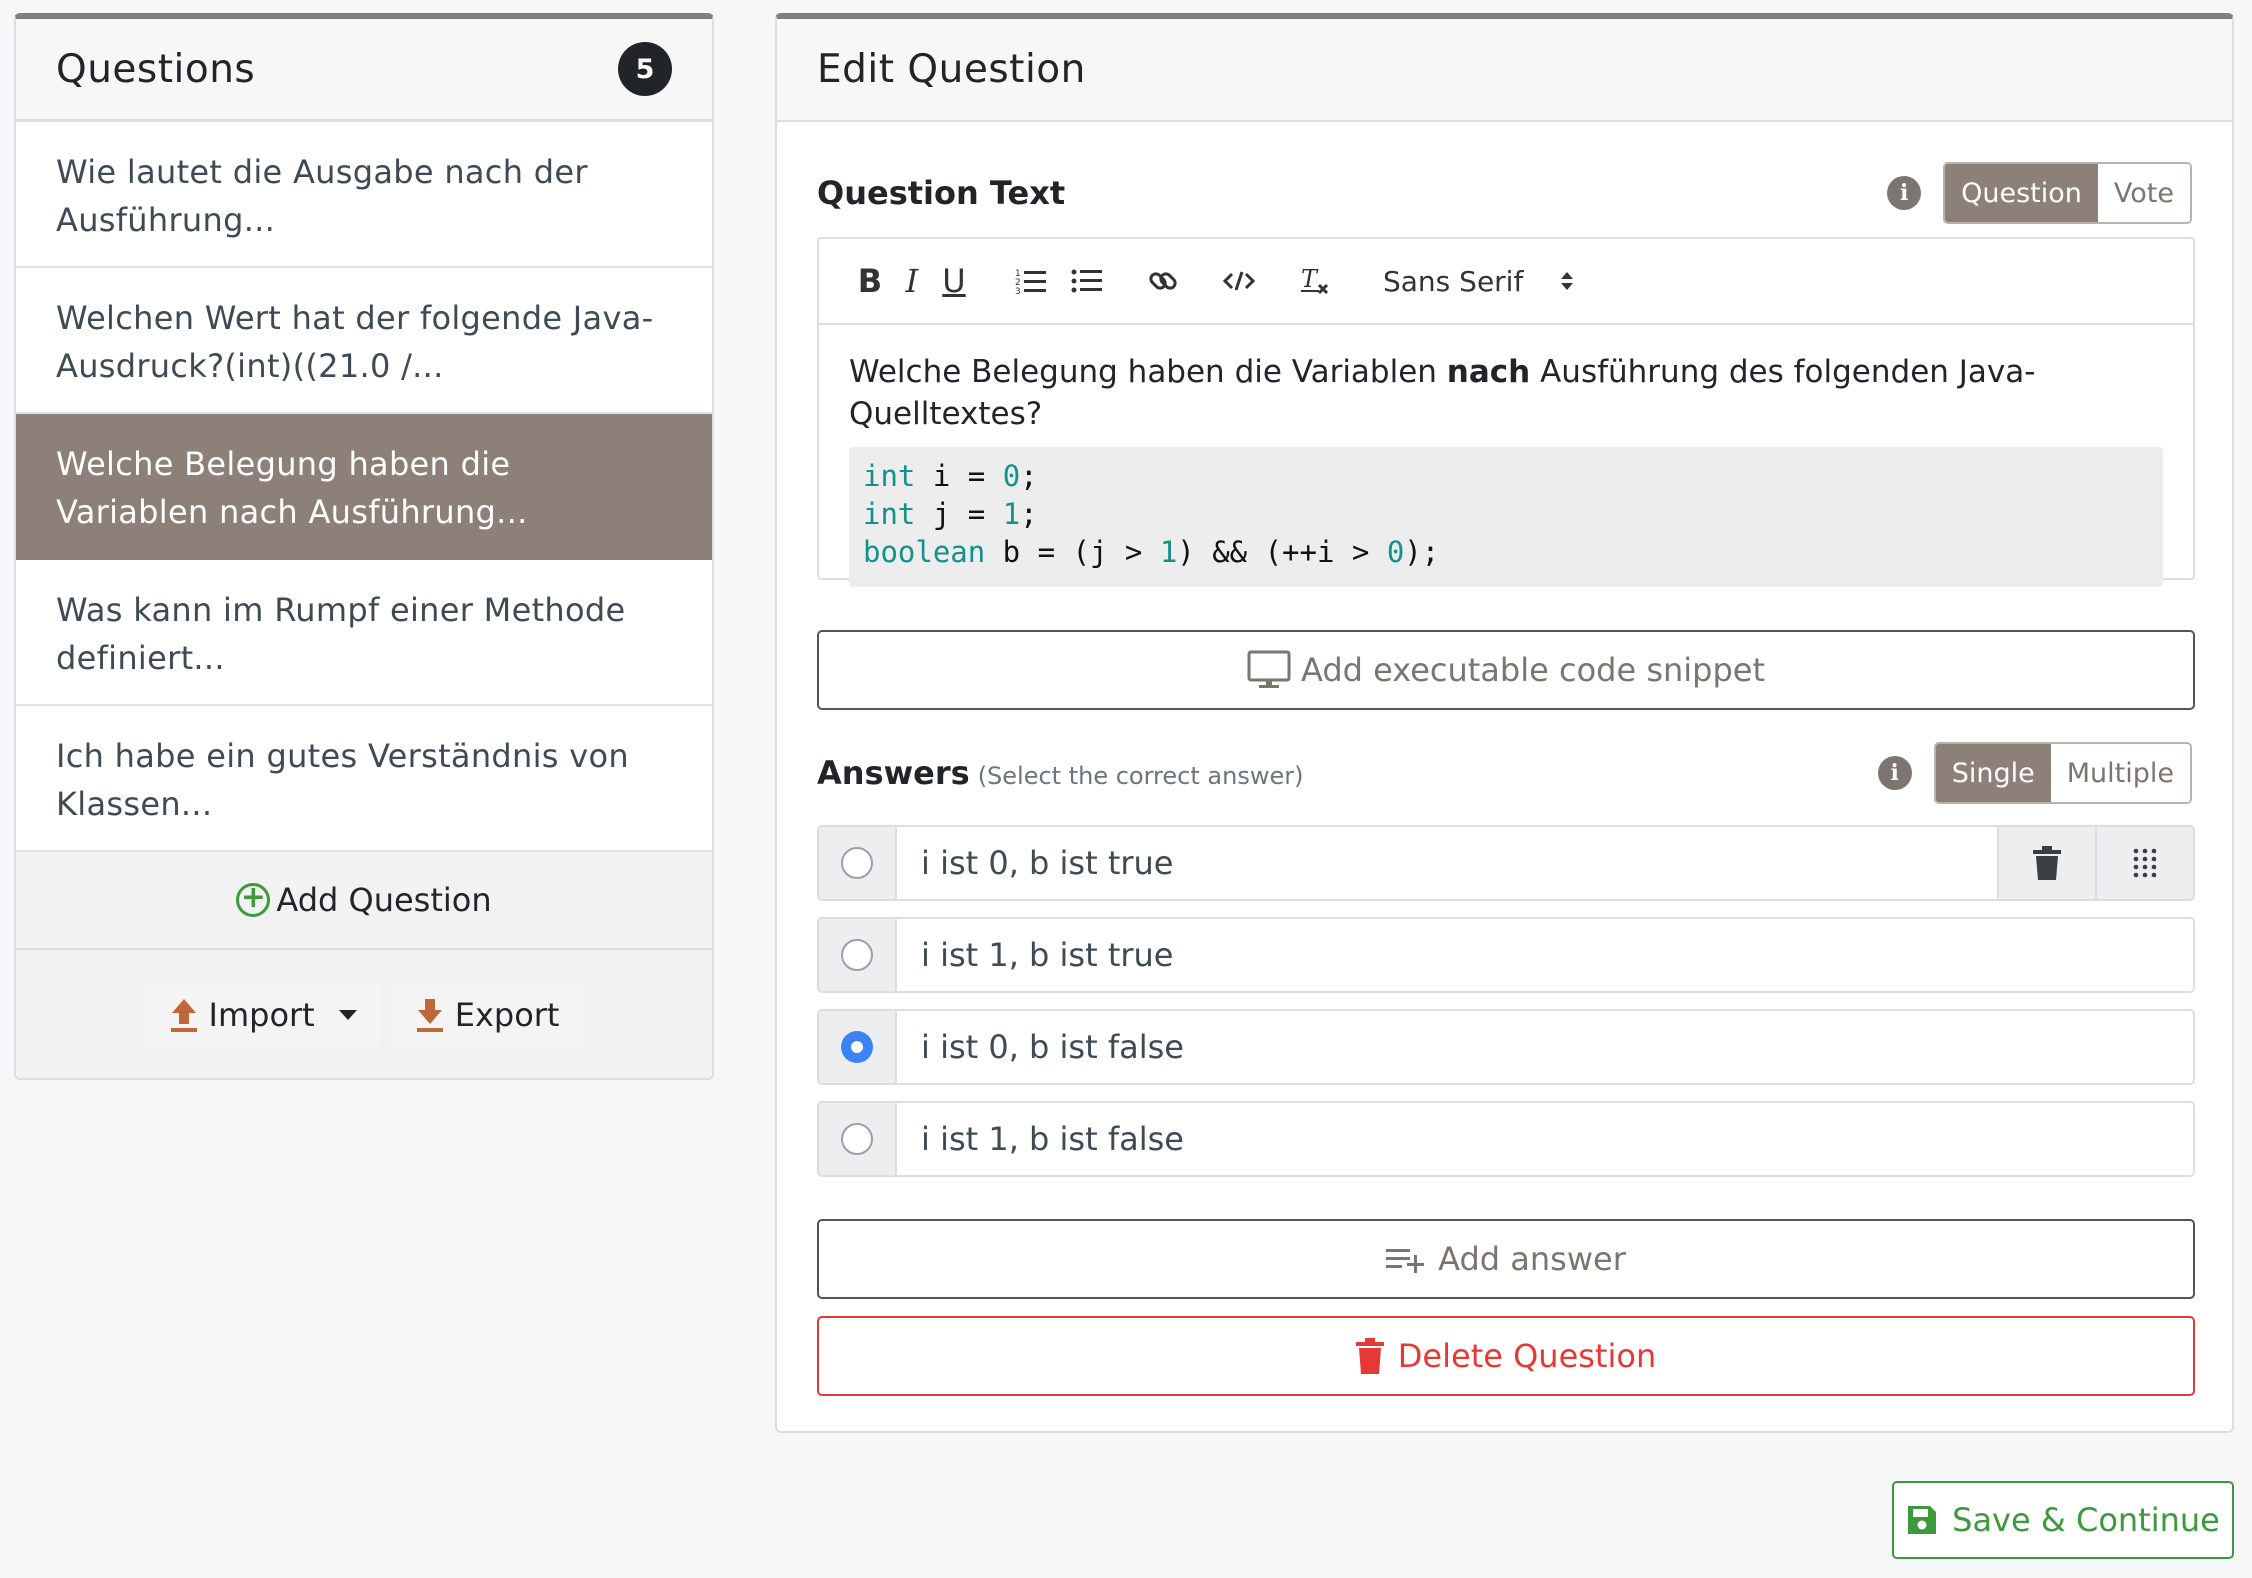  I want to click on upload-arrow-icon, so click(183, 1015).